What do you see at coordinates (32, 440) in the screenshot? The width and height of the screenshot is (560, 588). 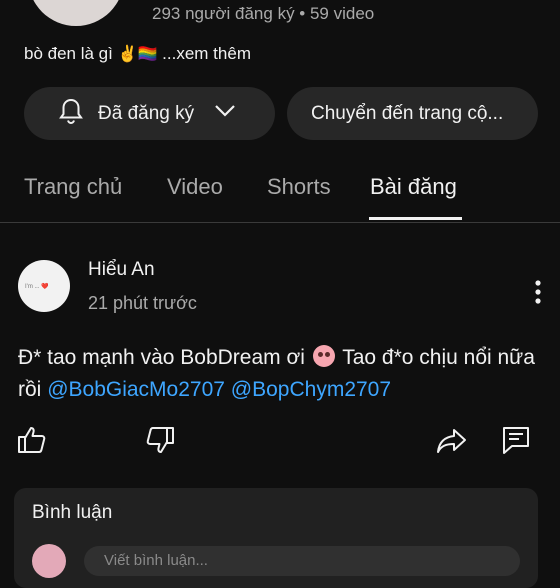 I see `like-icon` at bounding box center [32, 440].